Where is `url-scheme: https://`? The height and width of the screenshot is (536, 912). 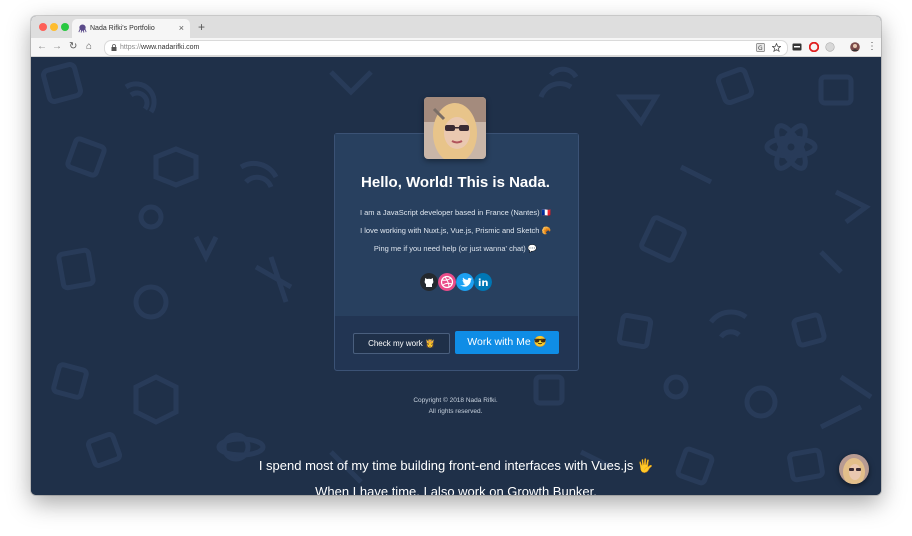 url-scheme: https:// is located at coordinates (131, 47).